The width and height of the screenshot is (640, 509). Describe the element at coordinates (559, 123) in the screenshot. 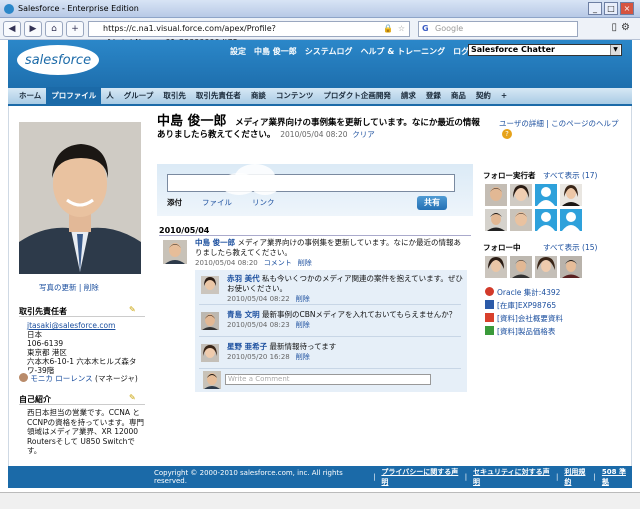

I see `help-links-text: ユーザの詳細 | このページのヘルプ` at that location.